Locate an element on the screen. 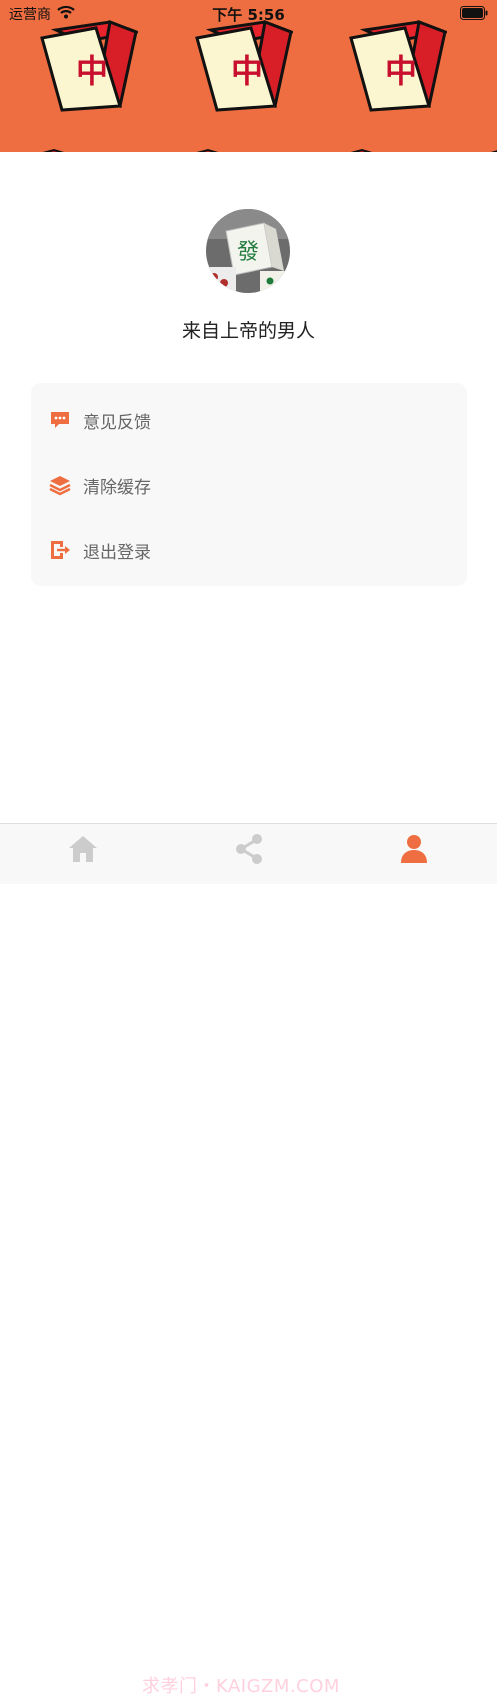  status-time: 下午 5:56 is located at coordinates (248, 15).